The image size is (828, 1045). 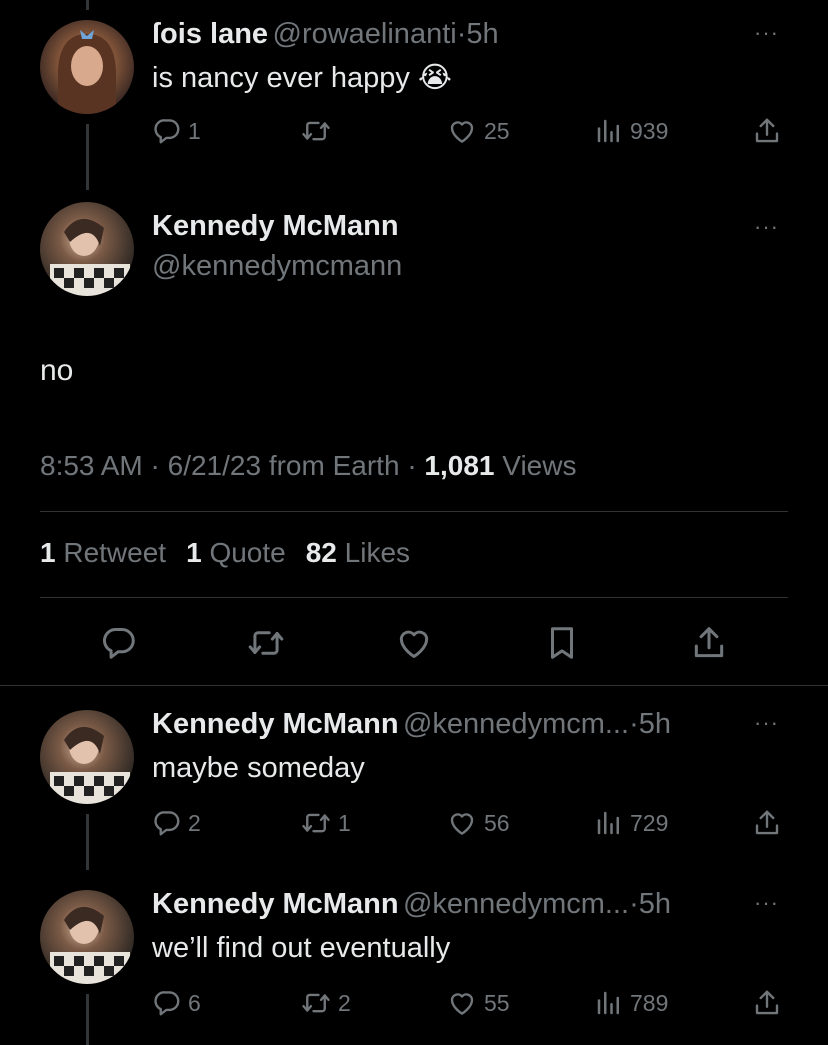 What do you see at coordinates (91, 465) in the screenshot?
I see `tweet-time: 8:53 AM` at bounding box center [91, 465].